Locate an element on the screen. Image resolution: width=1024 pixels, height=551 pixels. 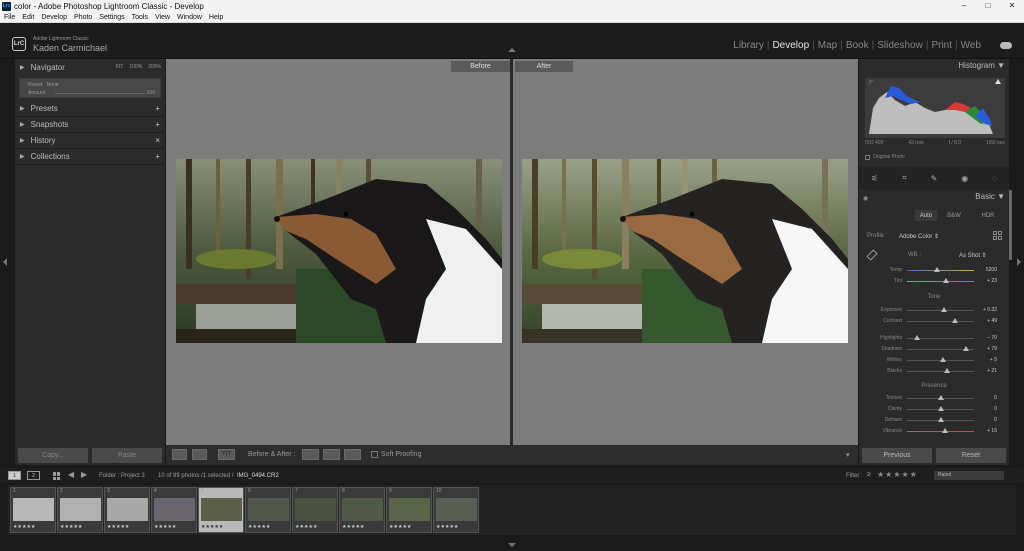
edit-sliders-icon: ⚟ is located at coordinates (874, 178).